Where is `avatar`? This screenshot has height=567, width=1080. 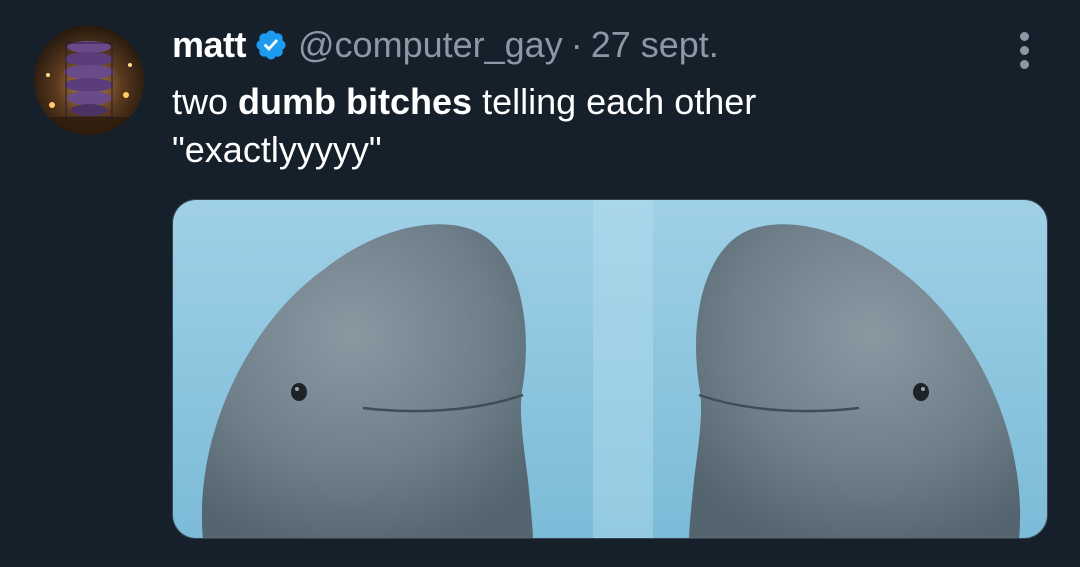
avatar is located at coordinates (89, 80).